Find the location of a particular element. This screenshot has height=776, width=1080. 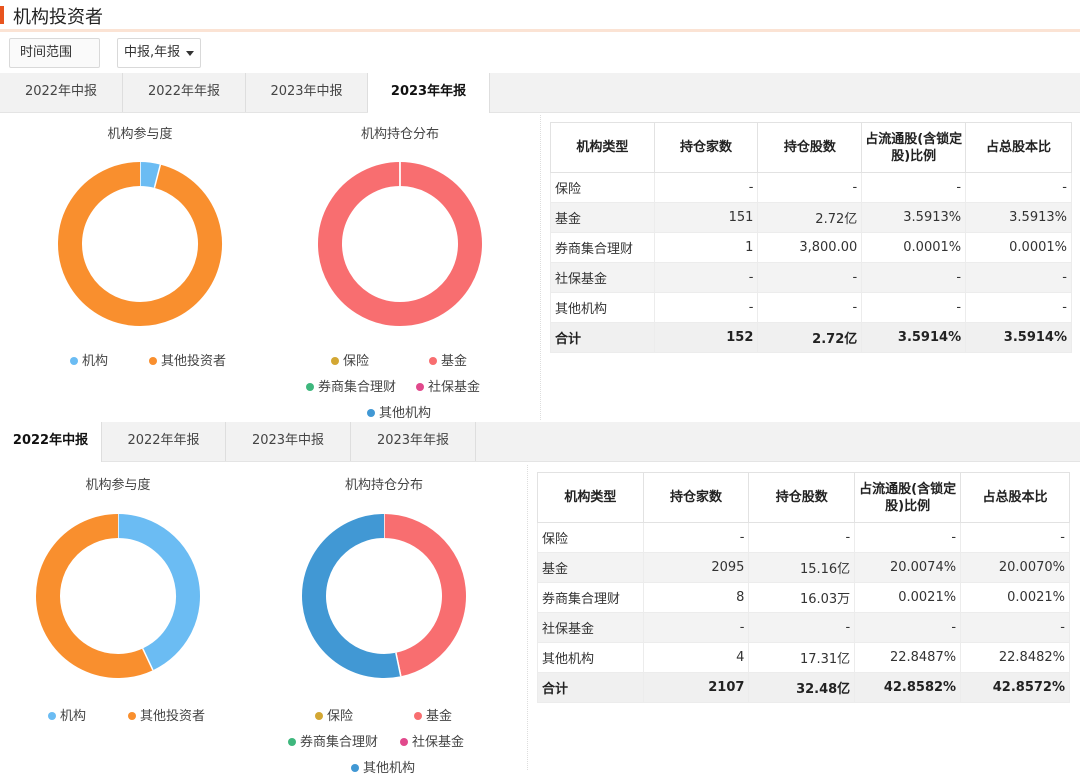

cell-float-ratio: 20.0074% is located at coordinates (908, 567).